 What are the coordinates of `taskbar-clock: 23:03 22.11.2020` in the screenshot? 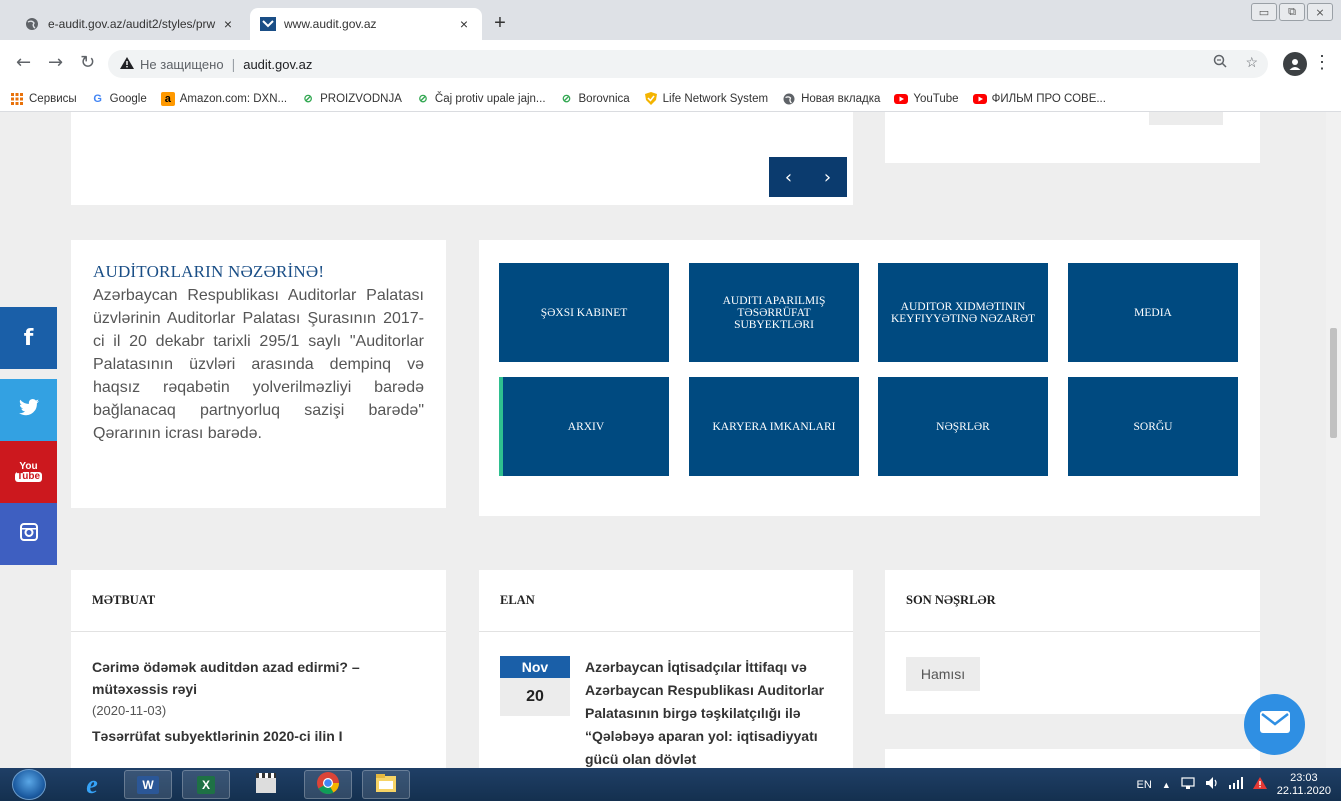 It's located at (1304, 785).